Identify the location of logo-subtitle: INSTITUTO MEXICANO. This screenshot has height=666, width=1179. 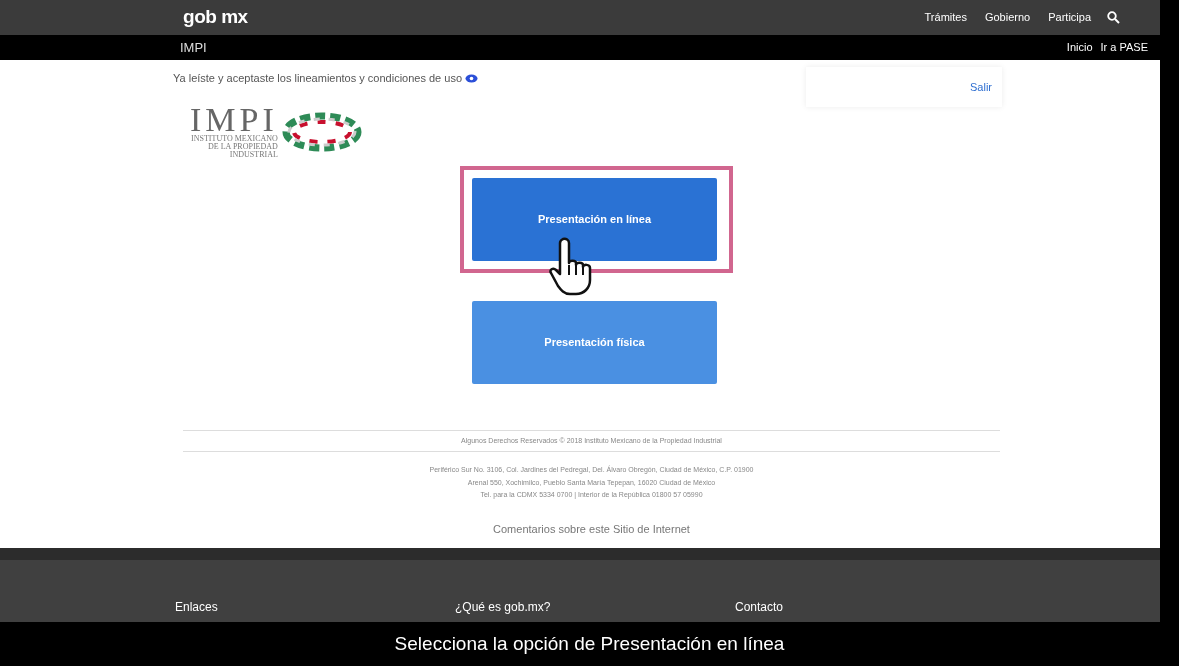
(234, 139).